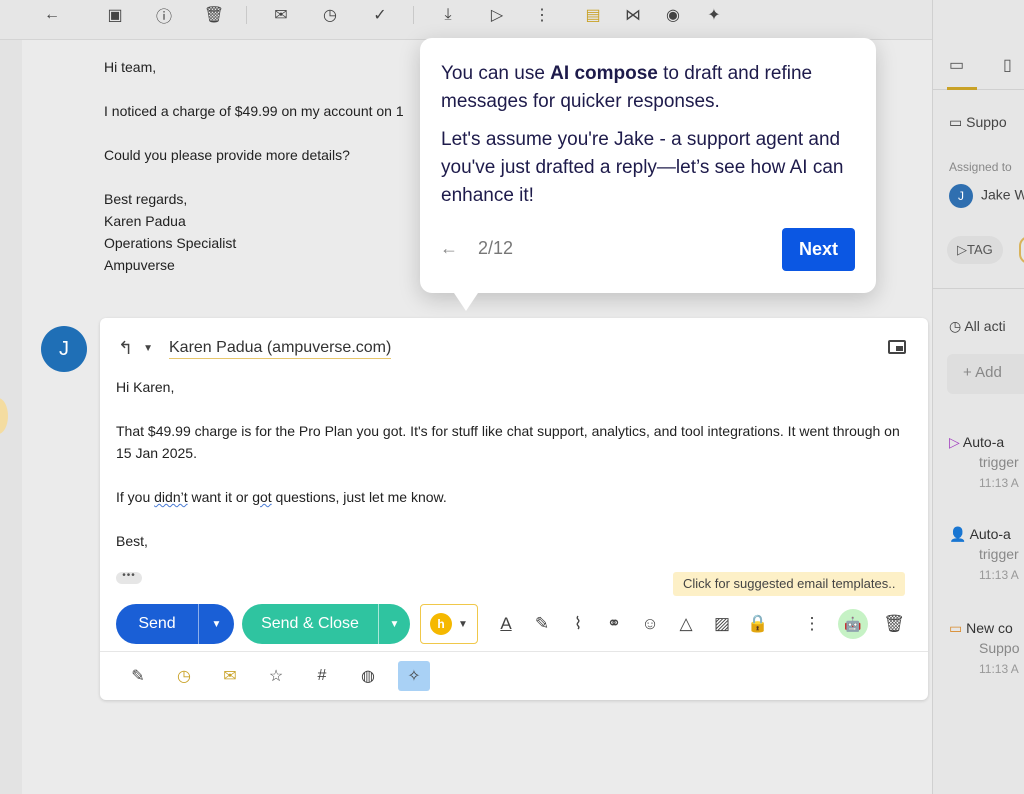 This screenshot has height=794, width=1024. I want to click on next-button: Next, so click(818, 249).